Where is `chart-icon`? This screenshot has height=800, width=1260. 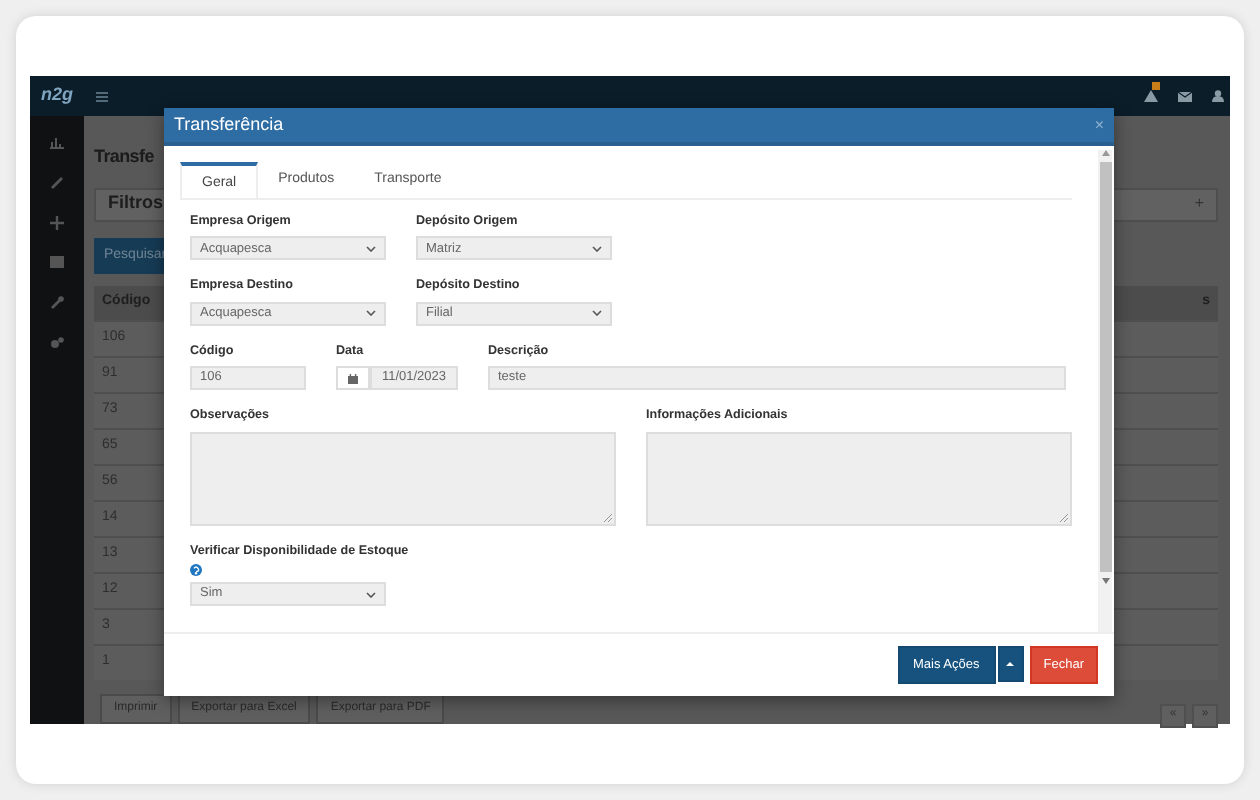 chart-icon is located at coordinates (57, 143).